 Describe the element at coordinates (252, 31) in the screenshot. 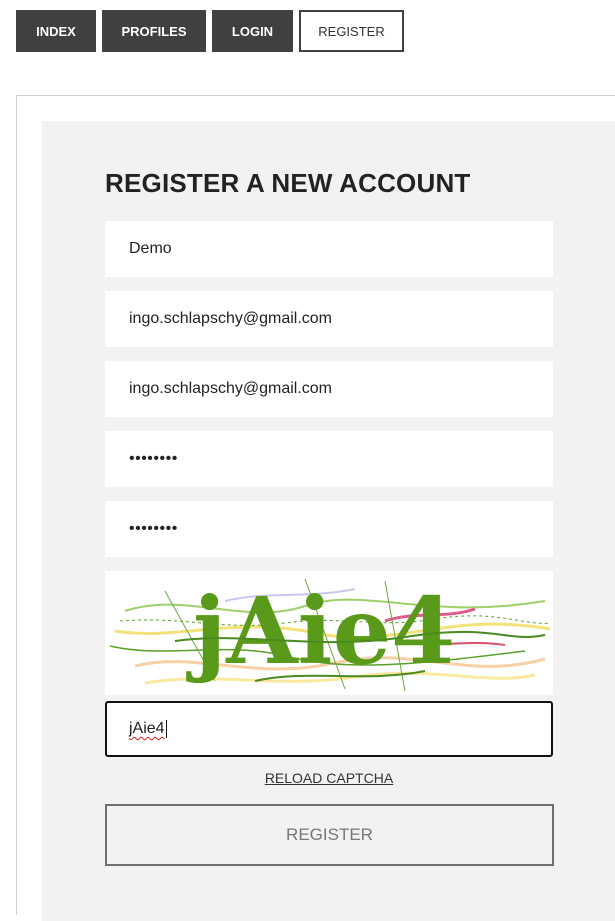

I see `nav-login-button: LOGIN` at that location.